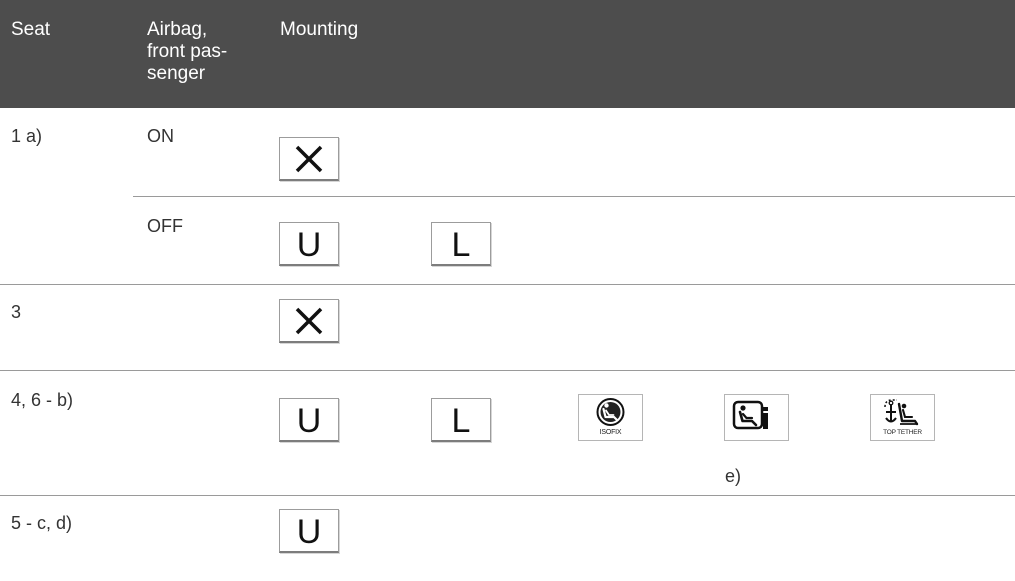 The image size is (1015, 581). I want to click on top-tether-icon: TOP TETHER, so click(902, 417).